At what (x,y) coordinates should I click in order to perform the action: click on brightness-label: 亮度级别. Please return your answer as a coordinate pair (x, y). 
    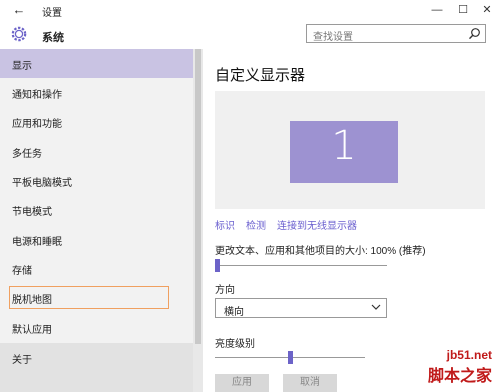
    Looking at the image, I should click on (235, 344).